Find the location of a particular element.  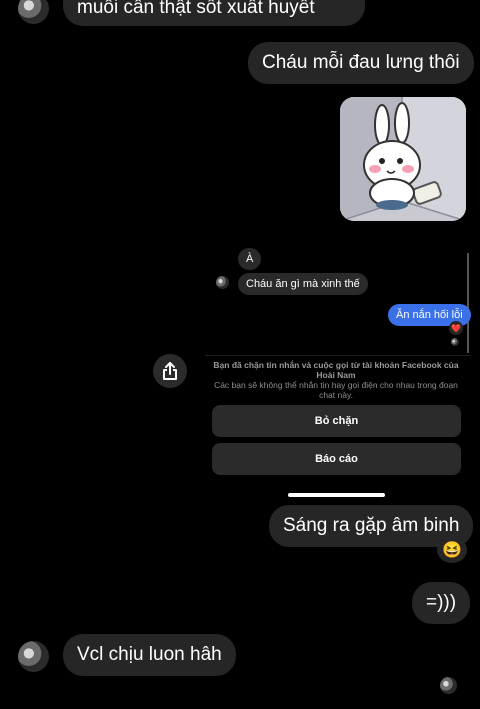

shot-message-b: Cháu ăn gì mà xinh thế is located at coordinates (303, 284).